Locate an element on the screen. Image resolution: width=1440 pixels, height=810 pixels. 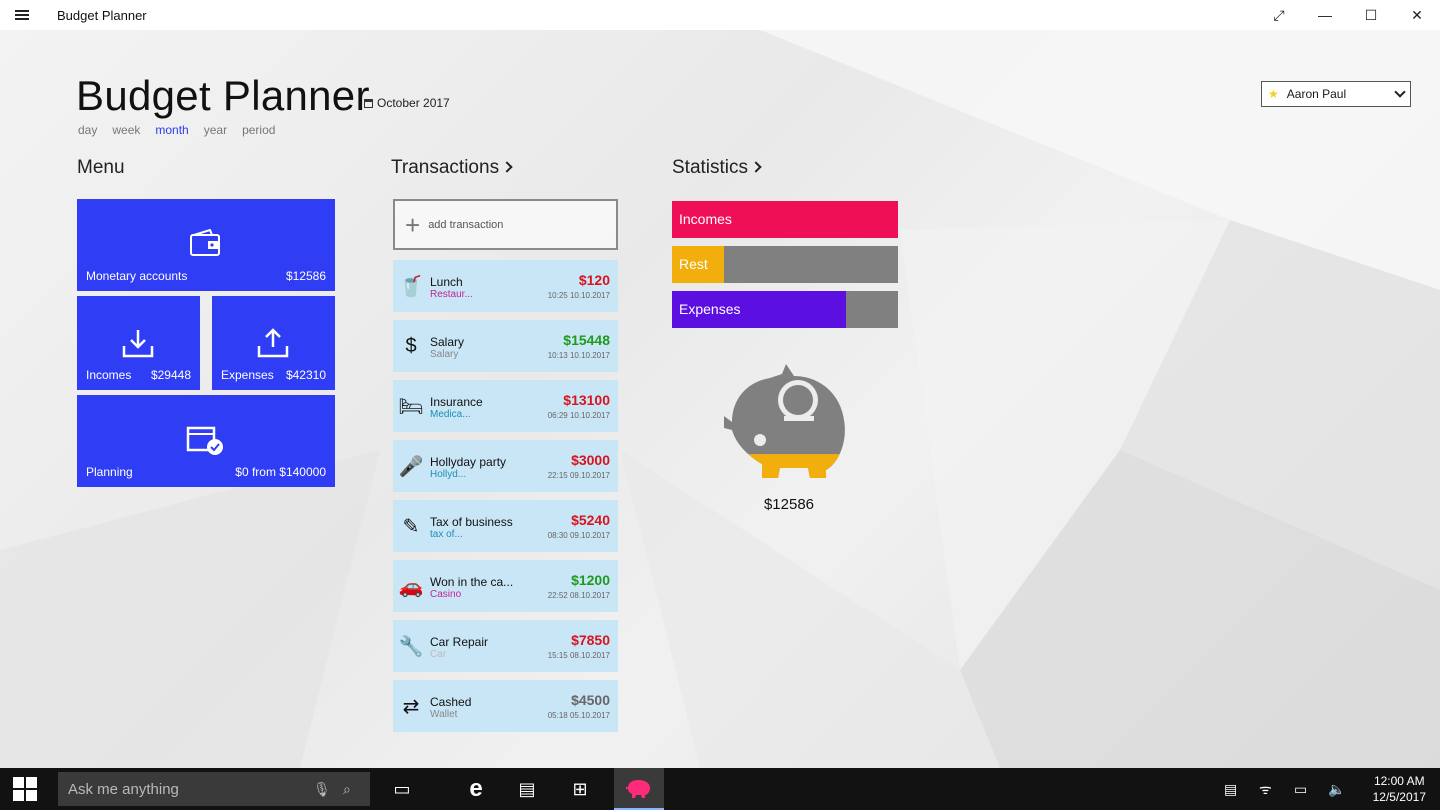
star-icon: ★ is located at coordinates (1273, 94).